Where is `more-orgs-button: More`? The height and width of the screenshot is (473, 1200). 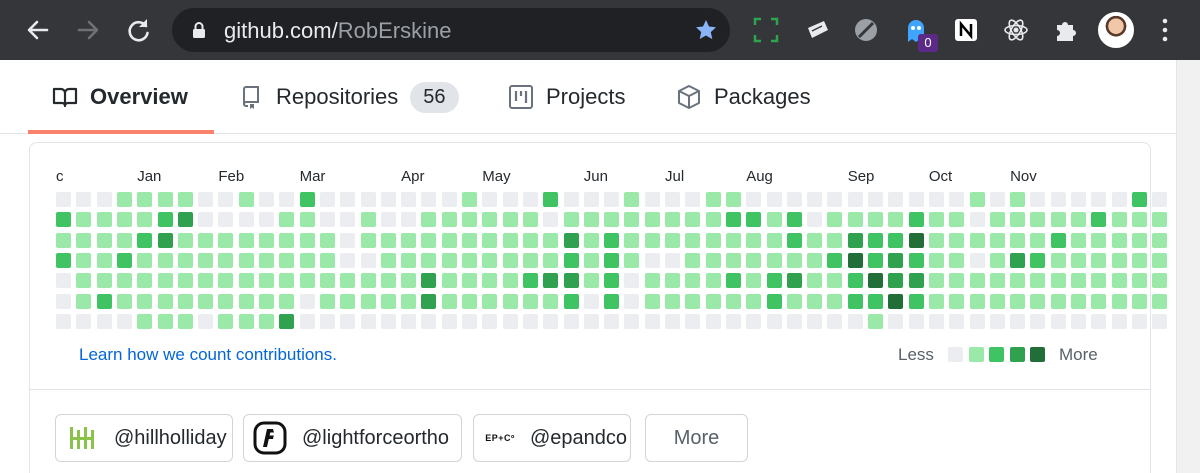
more-orgs-button: More is located at coordinates (696, 438).